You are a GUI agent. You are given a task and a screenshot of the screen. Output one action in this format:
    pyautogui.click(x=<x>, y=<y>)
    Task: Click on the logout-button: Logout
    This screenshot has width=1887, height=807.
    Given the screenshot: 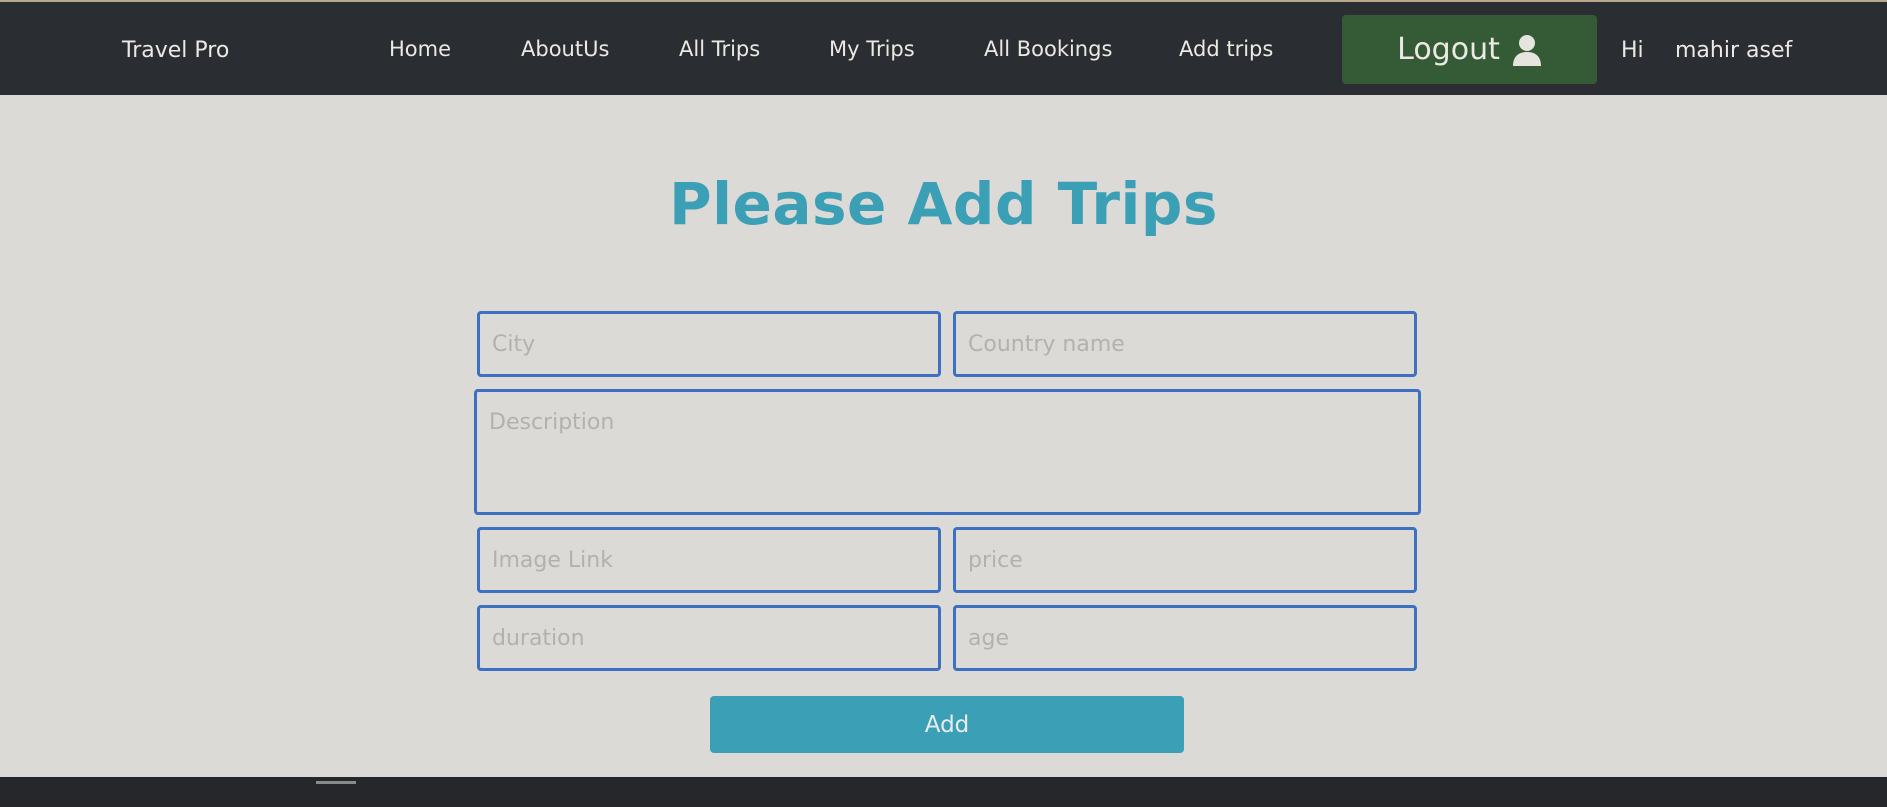 What is the action you would take?
    pyautogui.click(x=1469, y=49)
    